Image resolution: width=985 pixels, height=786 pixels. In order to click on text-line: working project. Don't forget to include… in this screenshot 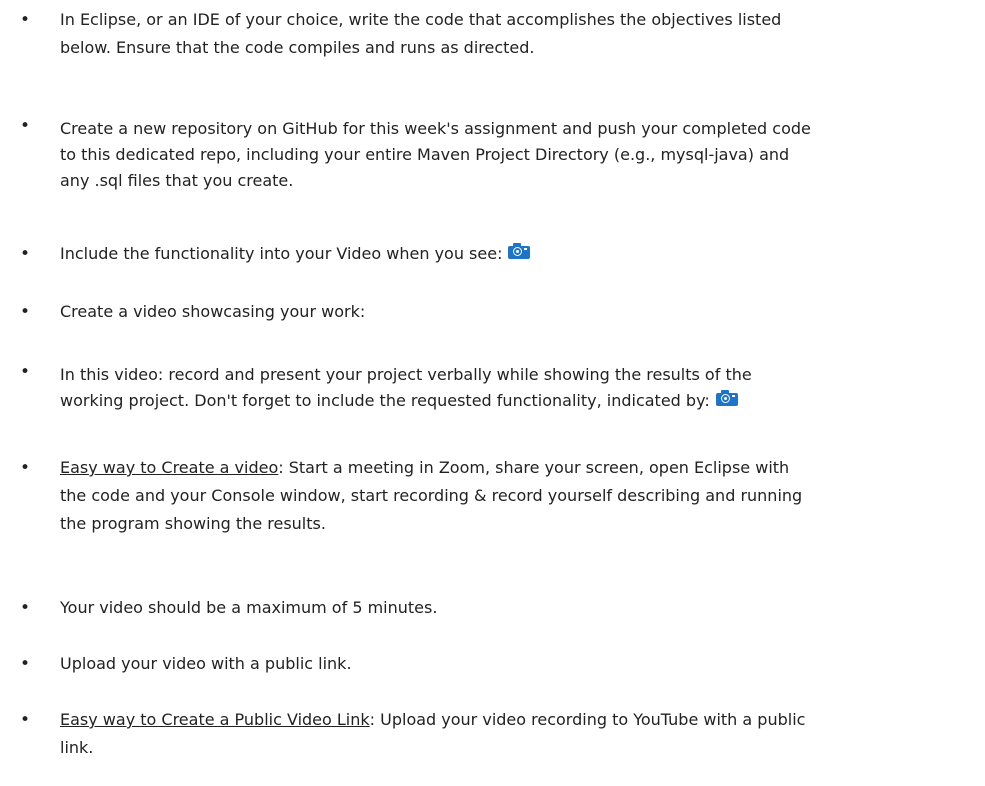, I will do `click(385, 400)`.